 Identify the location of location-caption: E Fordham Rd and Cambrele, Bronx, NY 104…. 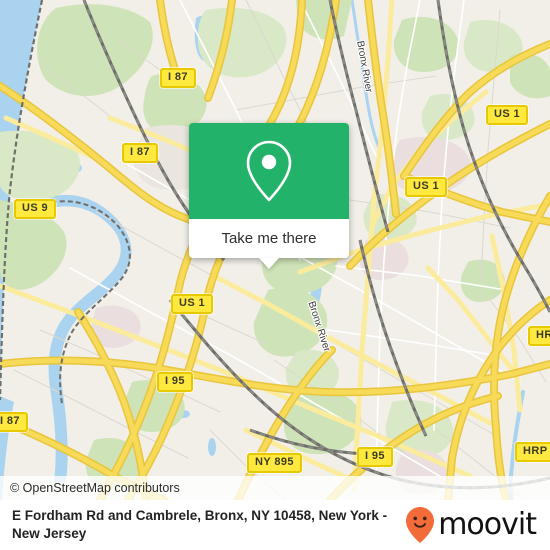
(200, 524).